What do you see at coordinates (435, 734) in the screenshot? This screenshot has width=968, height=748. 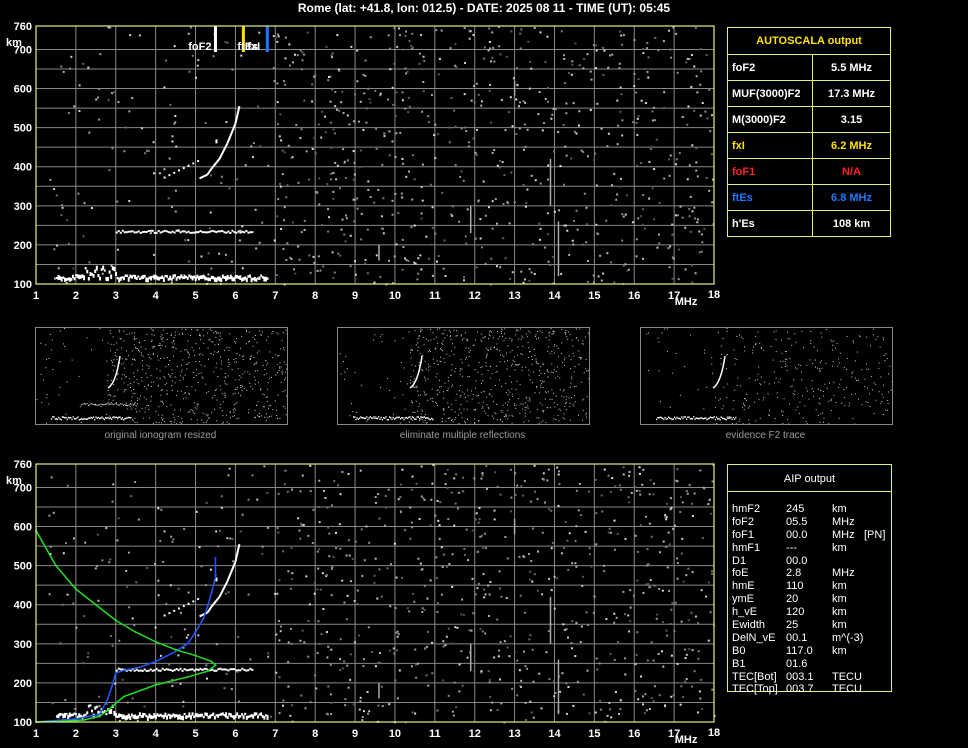 I see `x-tick-label: 11` at bounding box center [435, 734].